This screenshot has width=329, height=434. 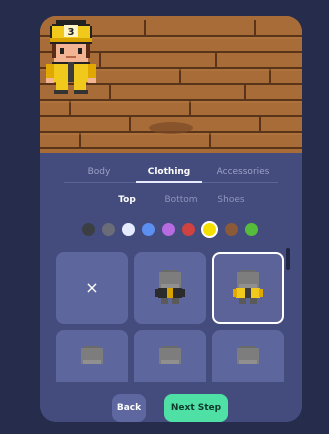 What do you see at coordinates (231, 200) in the screenshot?
I see `subtab-shoes: Shoes` at bounding box center [231, 200].